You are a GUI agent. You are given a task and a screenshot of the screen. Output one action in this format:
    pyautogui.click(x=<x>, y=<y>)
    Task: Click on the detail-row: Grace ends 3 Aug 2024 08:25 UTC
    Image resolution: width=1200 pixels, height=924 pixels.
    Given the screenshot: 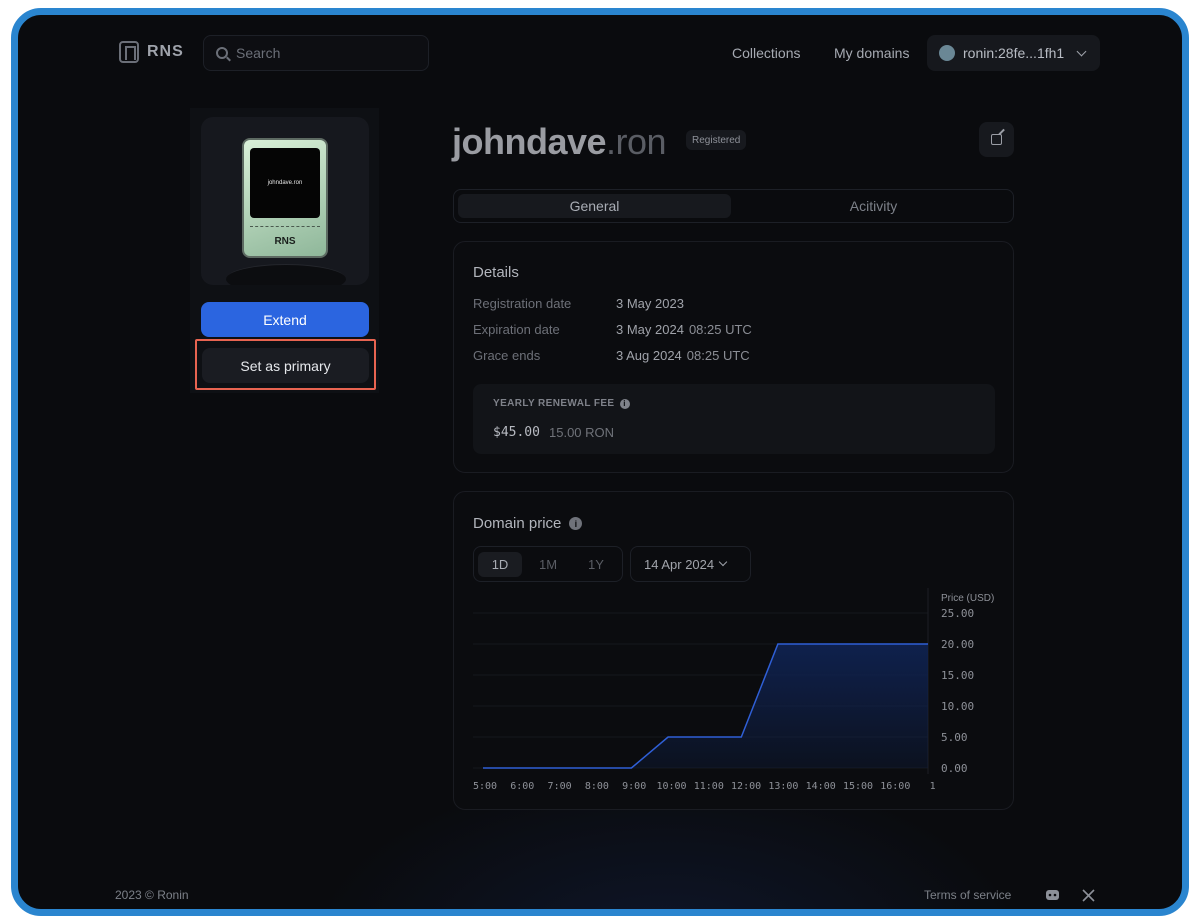 What is the action you would take?
    pyautogui.click(x=611, y=355)
    